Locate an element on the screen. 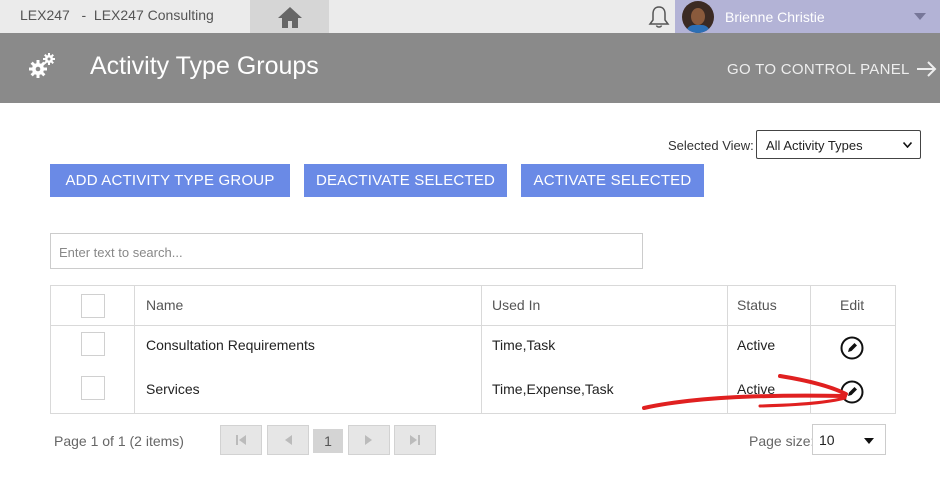  current-page-number: 1 is located at coordinates (328, 441).